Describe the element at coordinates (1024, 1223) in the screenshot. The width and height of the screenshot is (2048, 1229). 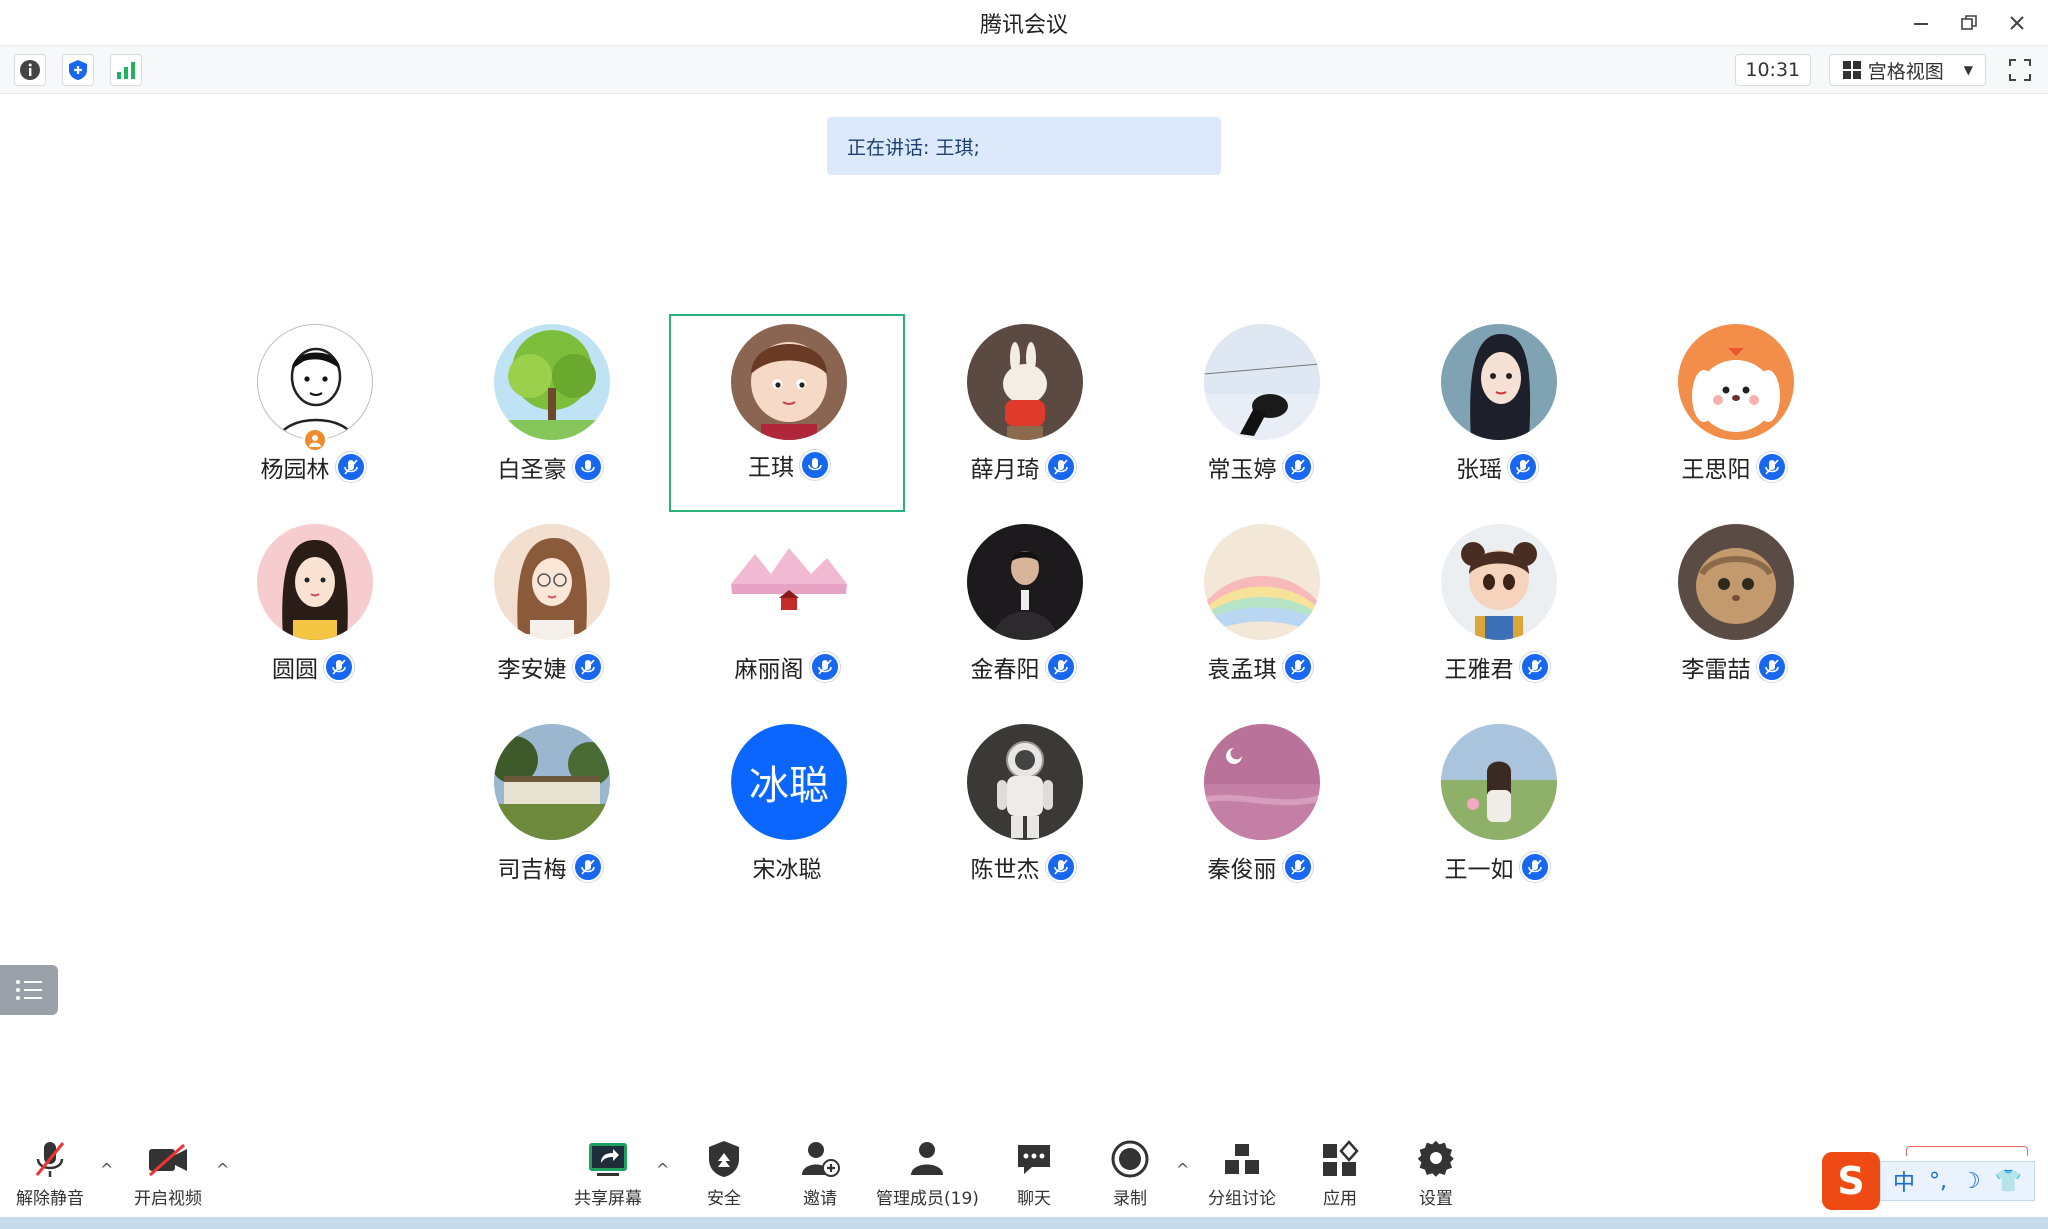
I see `taskbar-strip` at that location.